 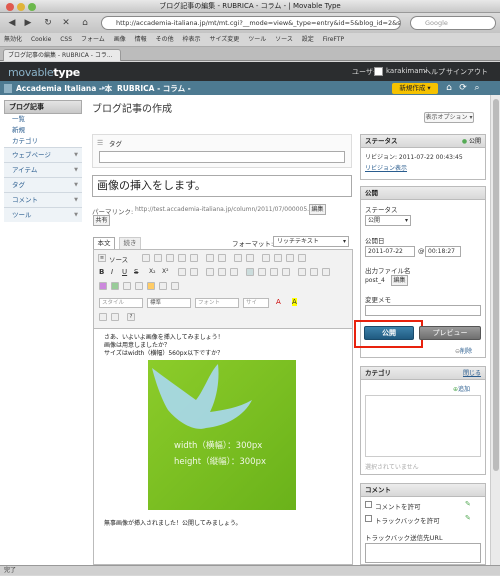 What do you see at coordinates (43, 107) in the screenshot?
I see `sidebar-header-entries: ブログ記事` at bounding box center [43, 107].